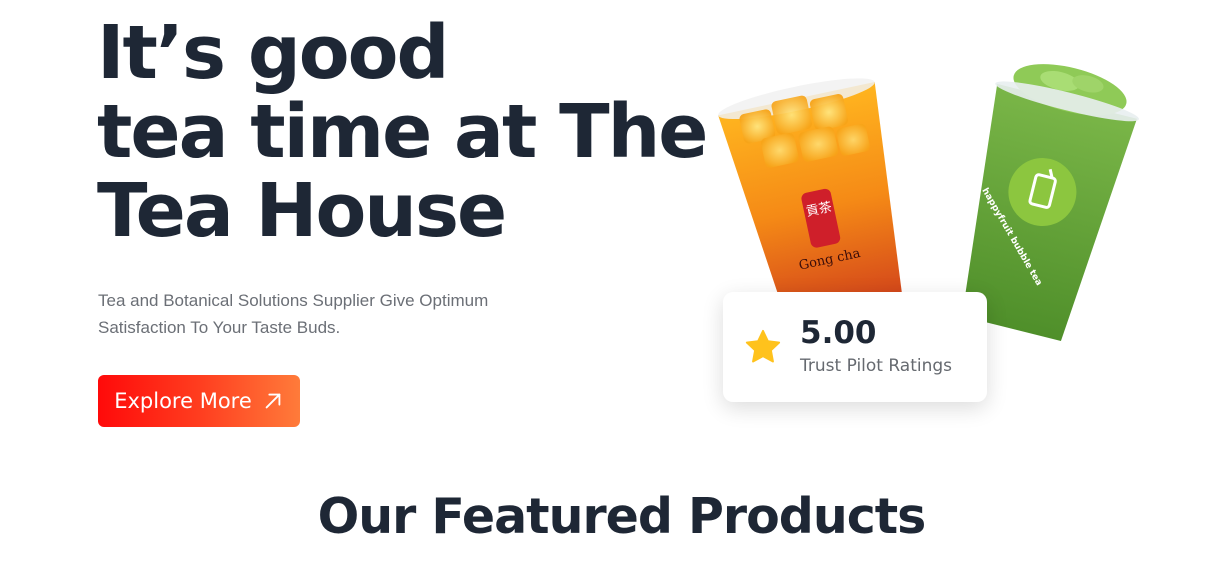  Describe the element at coordinates (876, 366) in the screenshot. I see `rating-label: Trust Pilot Ratings` at that location.